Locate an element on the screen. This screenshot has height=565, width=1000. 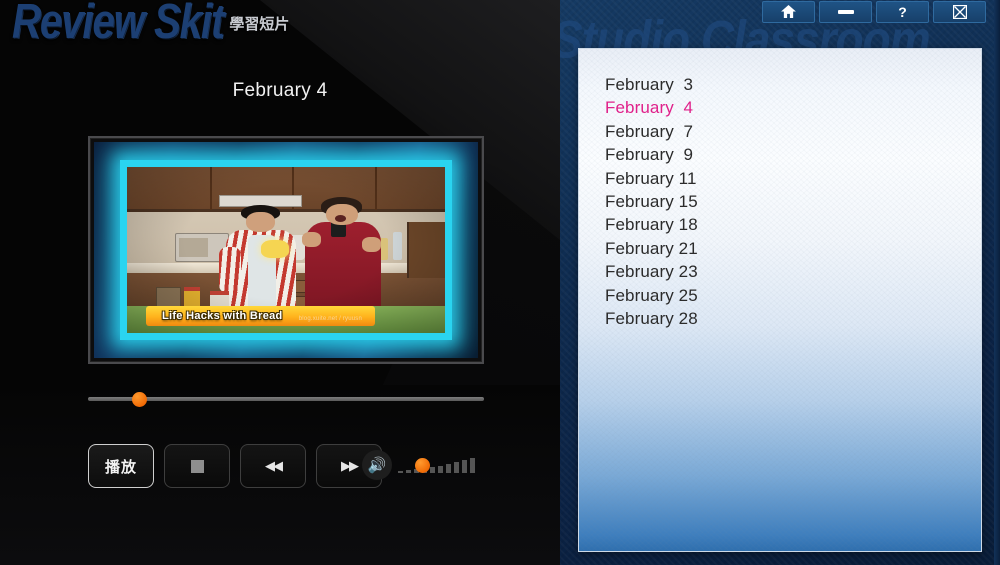
question-mark-icon: ? is located at coordinates (902, 12).